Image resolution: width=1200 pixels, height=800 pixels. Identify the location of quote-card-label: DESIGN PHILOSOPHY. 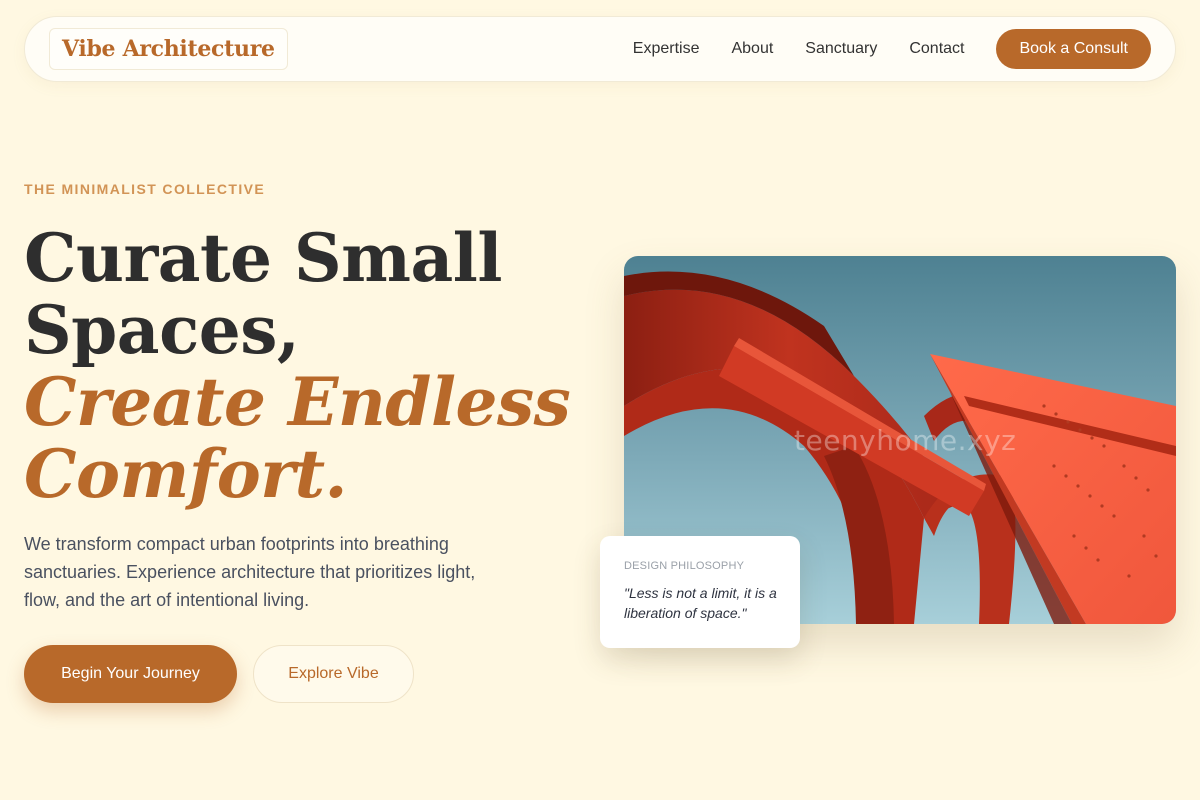
(684, 566).